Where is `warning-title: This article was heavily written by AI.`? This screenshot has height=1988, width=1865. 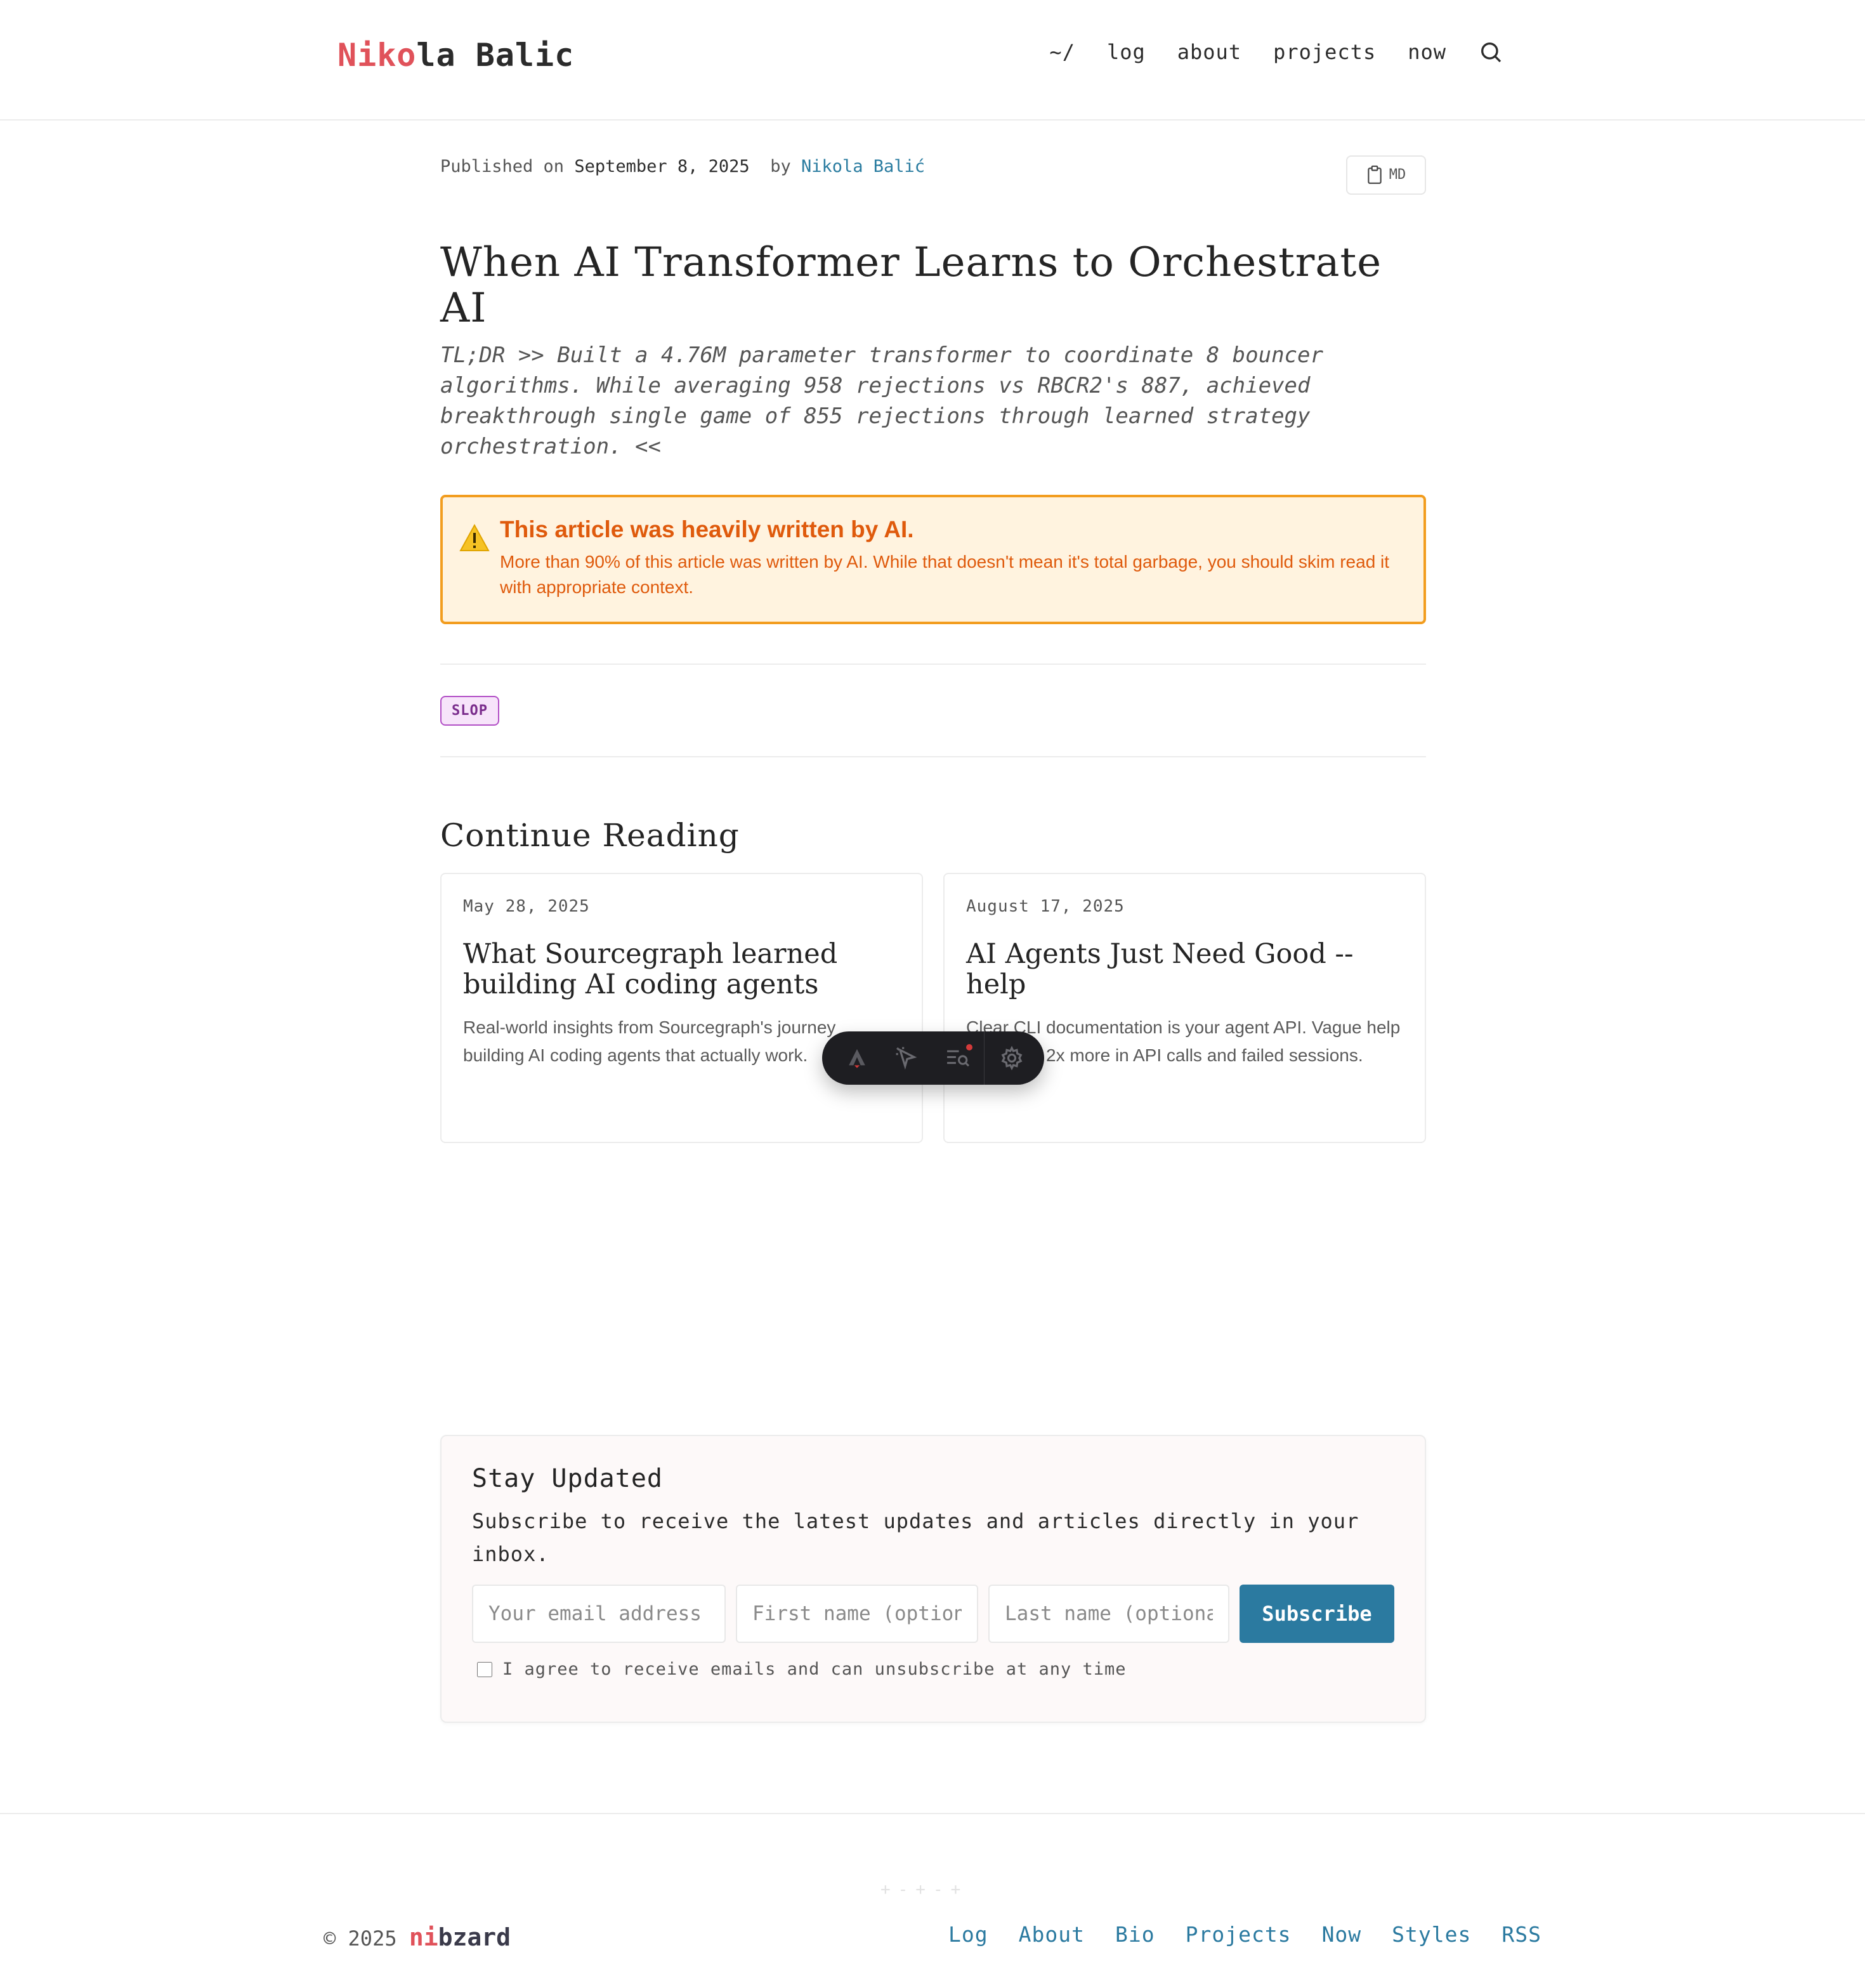
warning-title: This article was heavily written by AI. is located at coordinates (707, 529).